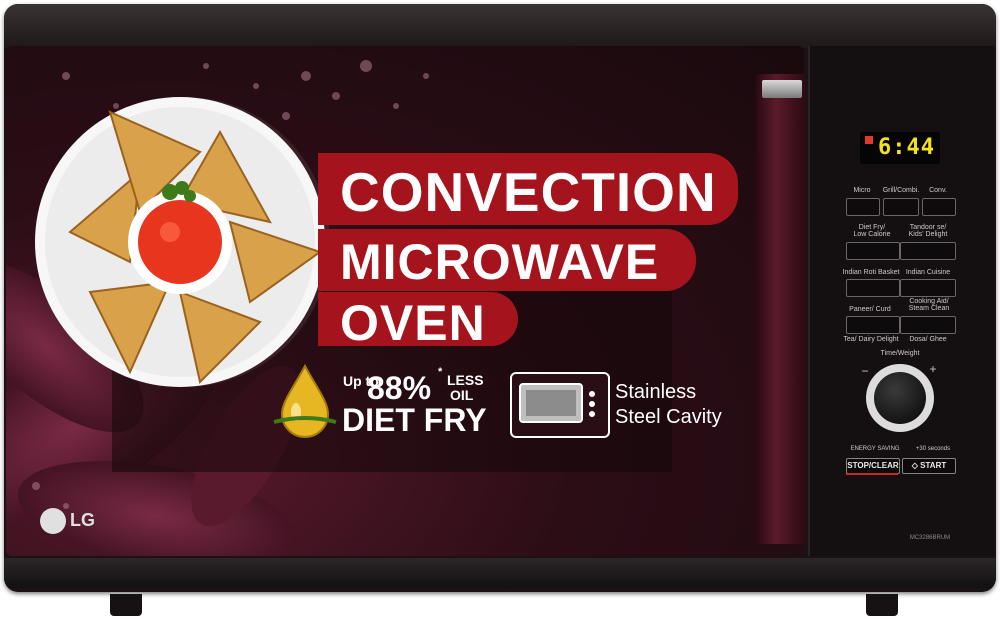 The width and height of the screenshot is (1000, 619). I want to click on label-indian-cuisine: Indian Cuisine, so click(928, 272).